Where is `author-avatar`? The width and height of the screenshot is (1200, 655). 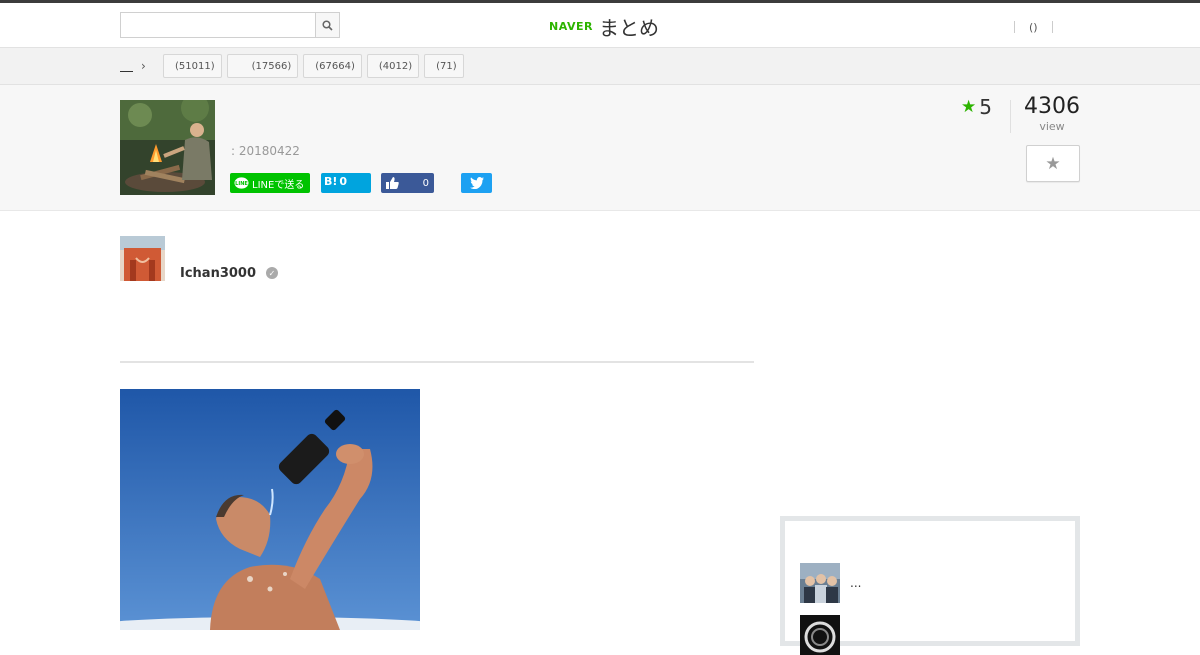 author-avatar is located at coordinates (142, 258).